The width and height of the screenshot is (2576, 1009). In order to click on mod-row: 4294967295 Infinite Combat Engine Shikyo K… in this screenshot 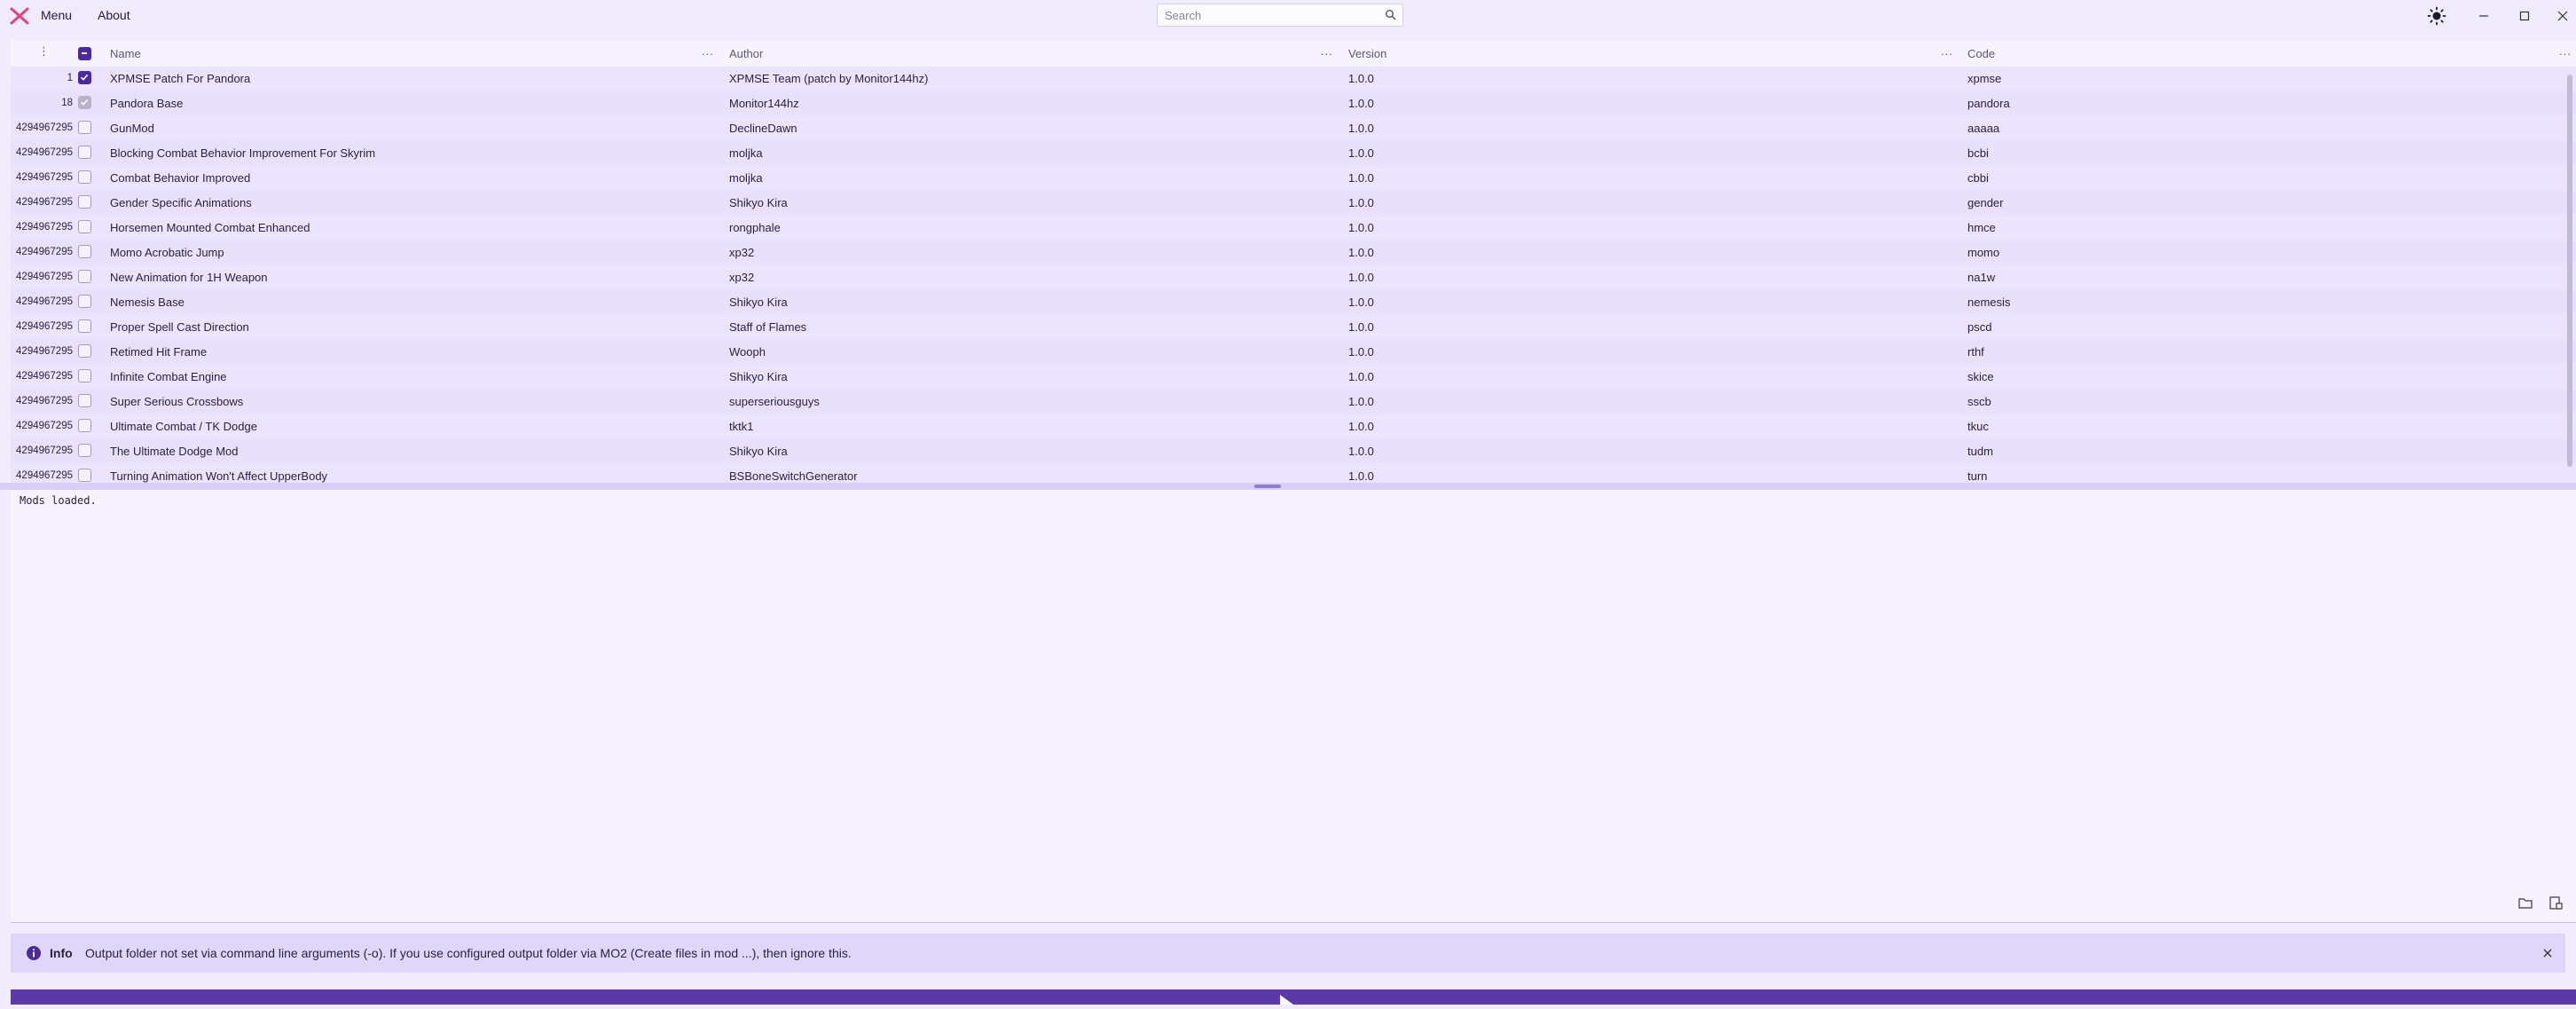, I will do `click(1293, 376)`.